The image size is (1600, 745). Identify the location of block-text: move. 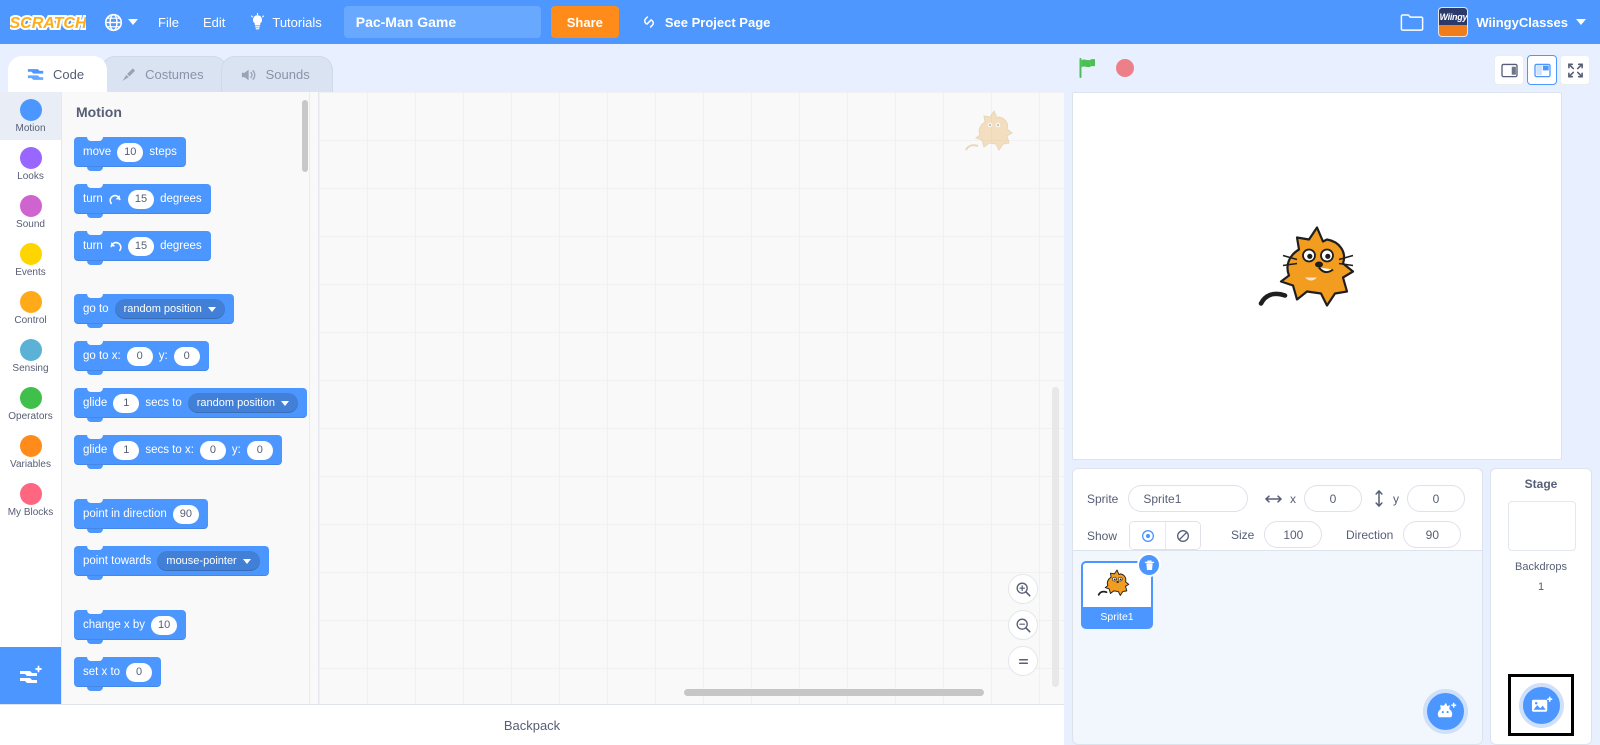
(97, 152).